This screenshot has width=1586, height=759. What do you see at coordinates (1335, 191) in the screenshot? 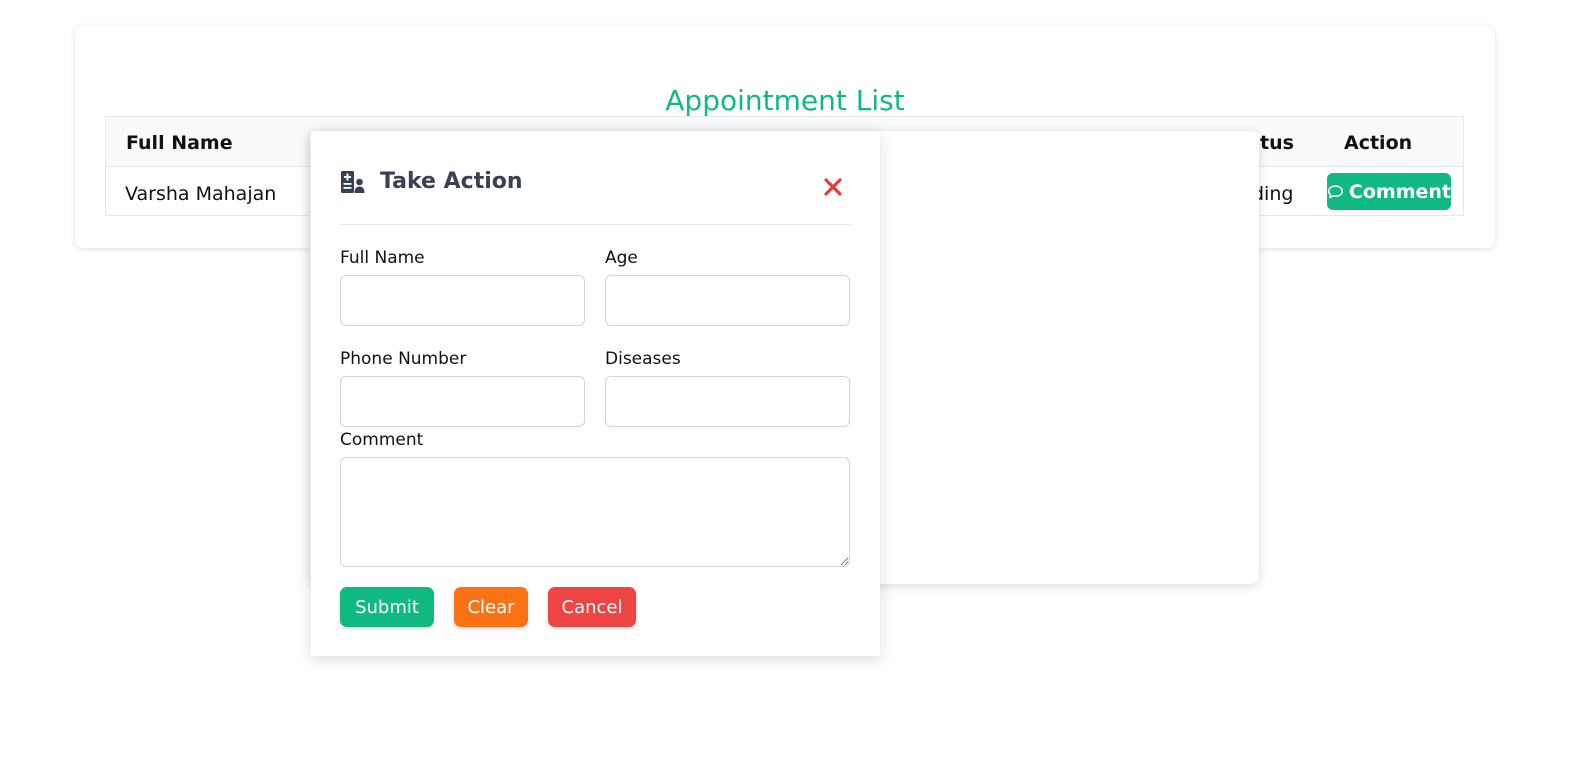
I see `chat-bubble-icon` at bounding box center [1335, 191].